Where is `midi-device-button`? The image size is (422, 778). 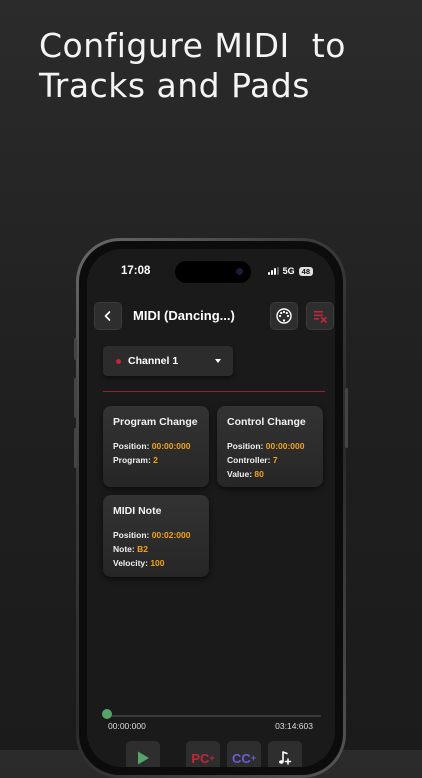 midi-device-button is located at coordinates (284, 316).